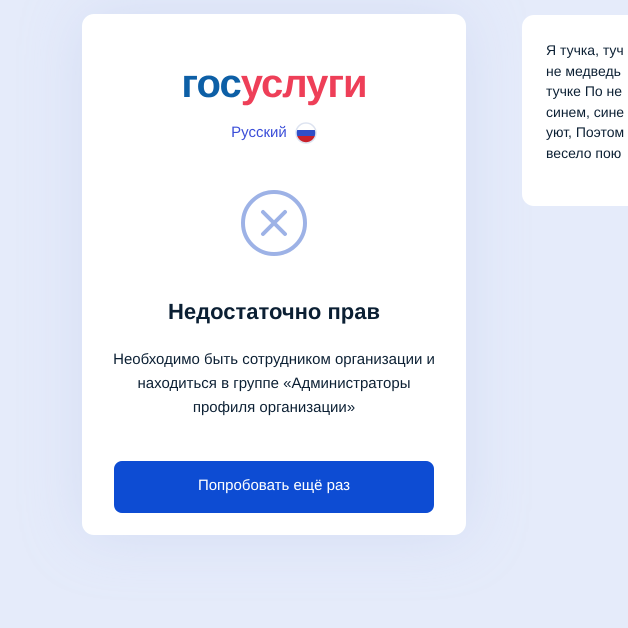 This screenshot has height=628, width=628. What do you see at coordinates (274, 84) in the screenshot?
I see `logo: госуслуги` at bounding box center [274, 84].